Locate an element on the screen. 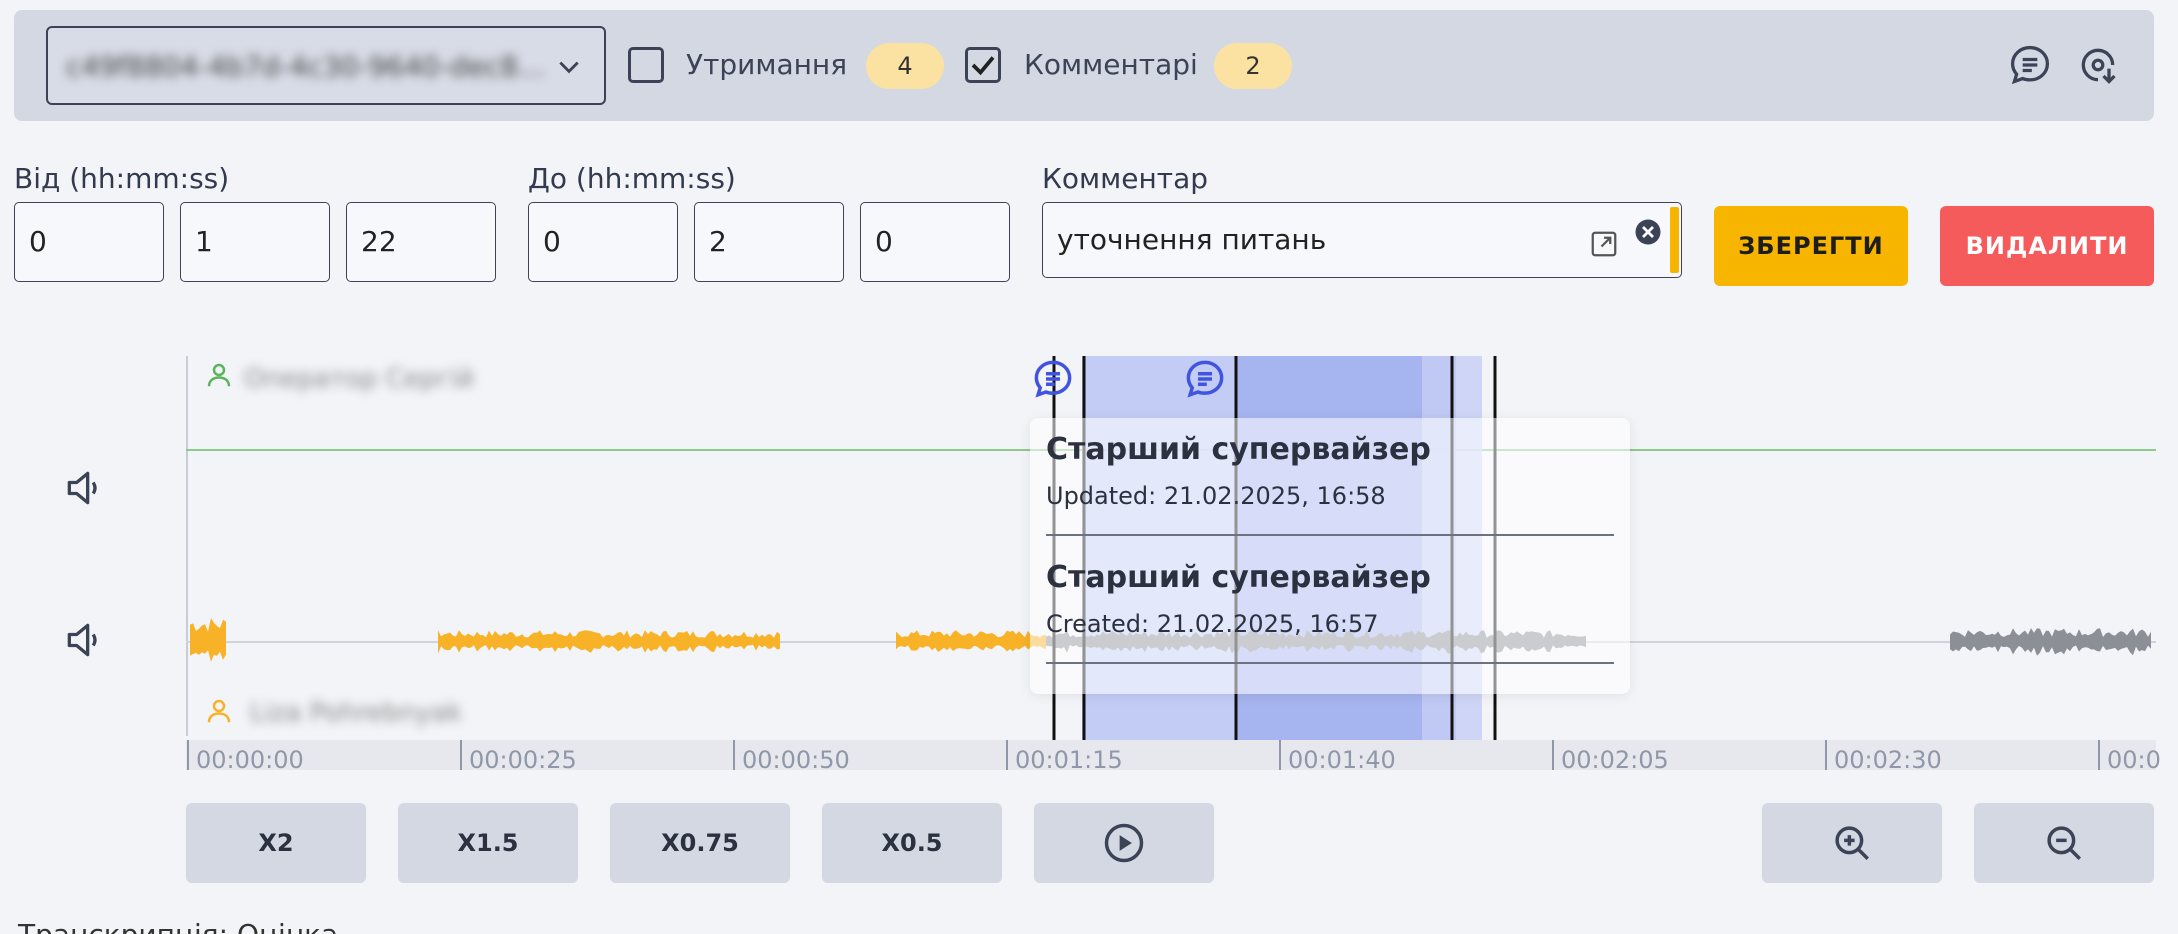 Image resolution: width=2178 pixels, height=934 pixels. zoom-in-button is located at coordinates (1852, 843).